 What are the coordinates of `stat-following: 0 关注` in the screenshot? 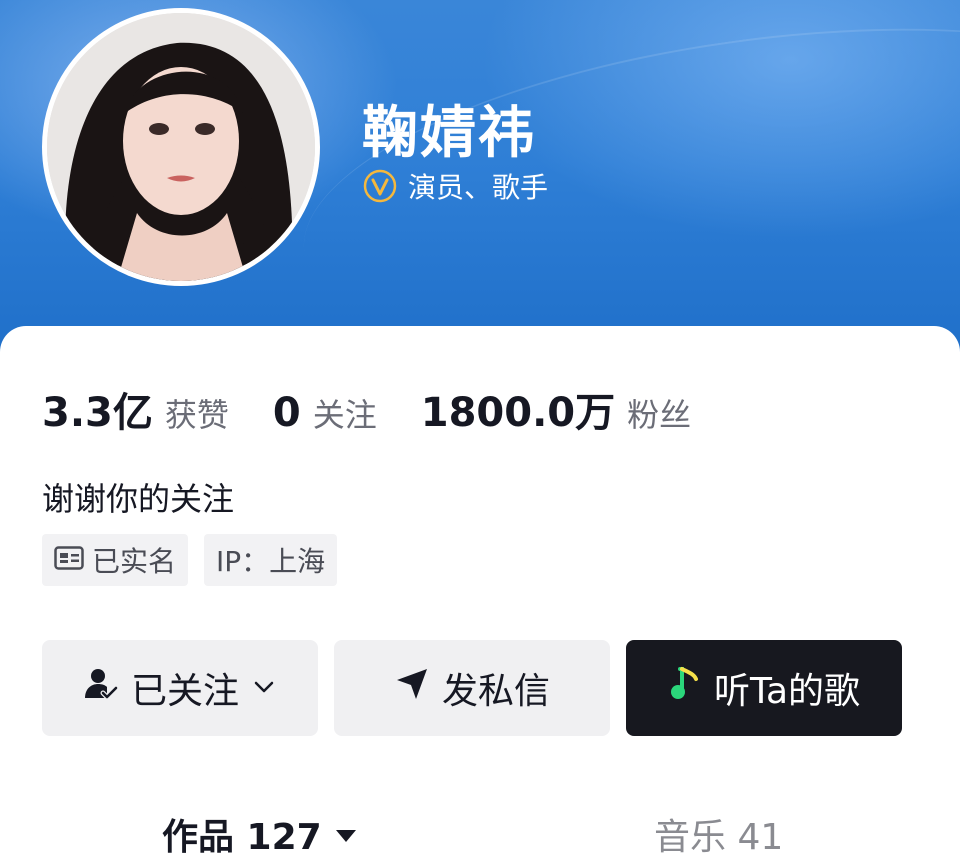 It's located at (325, 413).